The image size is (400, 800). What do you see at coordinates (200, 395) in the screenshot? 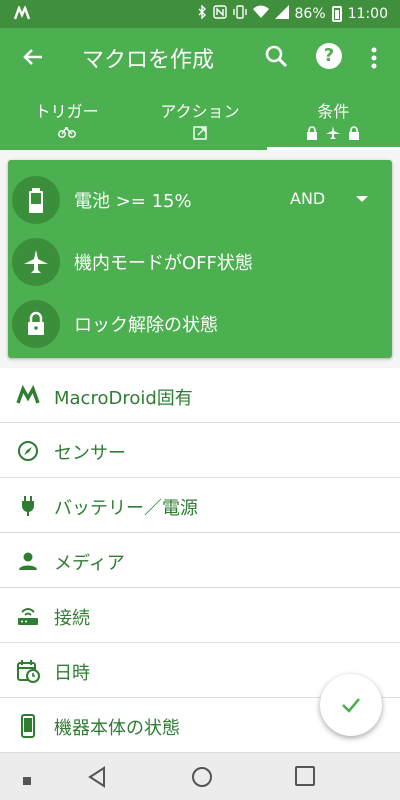
I see `list-item: MacroDroid固有` at bounding box center [200, 395].